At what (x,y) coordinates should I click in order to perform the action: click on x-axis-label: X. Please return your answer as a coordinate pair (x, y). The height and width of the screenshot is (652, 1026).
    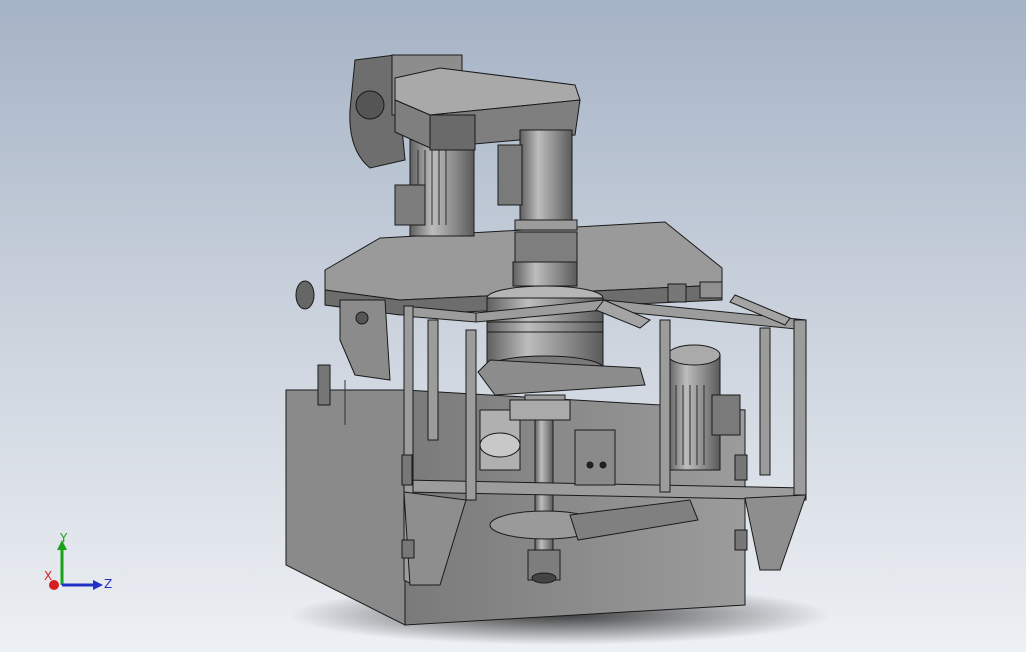
    Looking at the image, I should click on (48, 576).